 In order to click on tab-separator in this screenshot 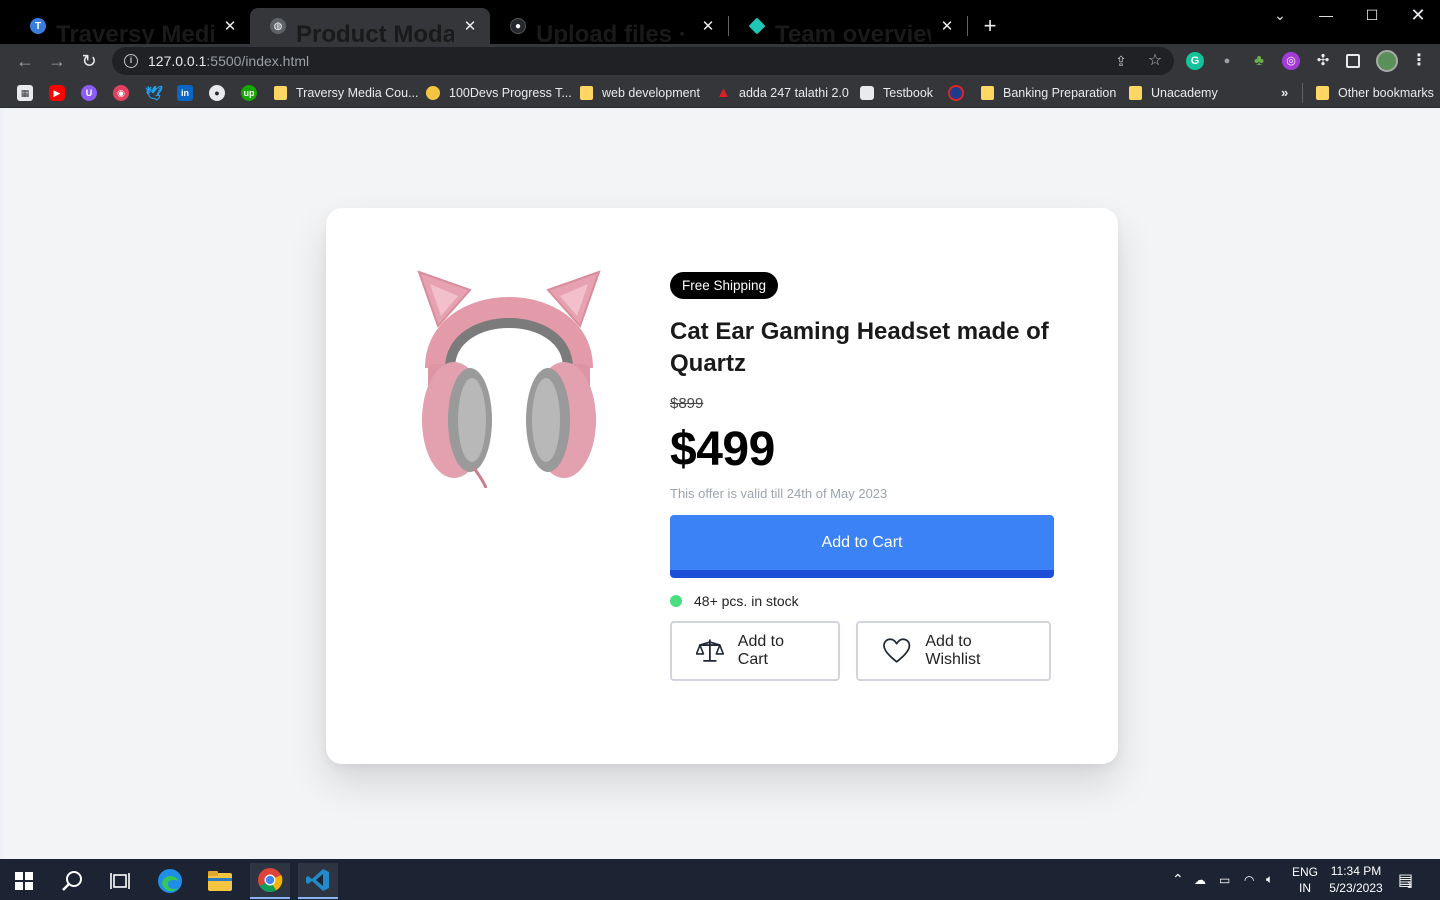, I will do `click(967, 26)`.